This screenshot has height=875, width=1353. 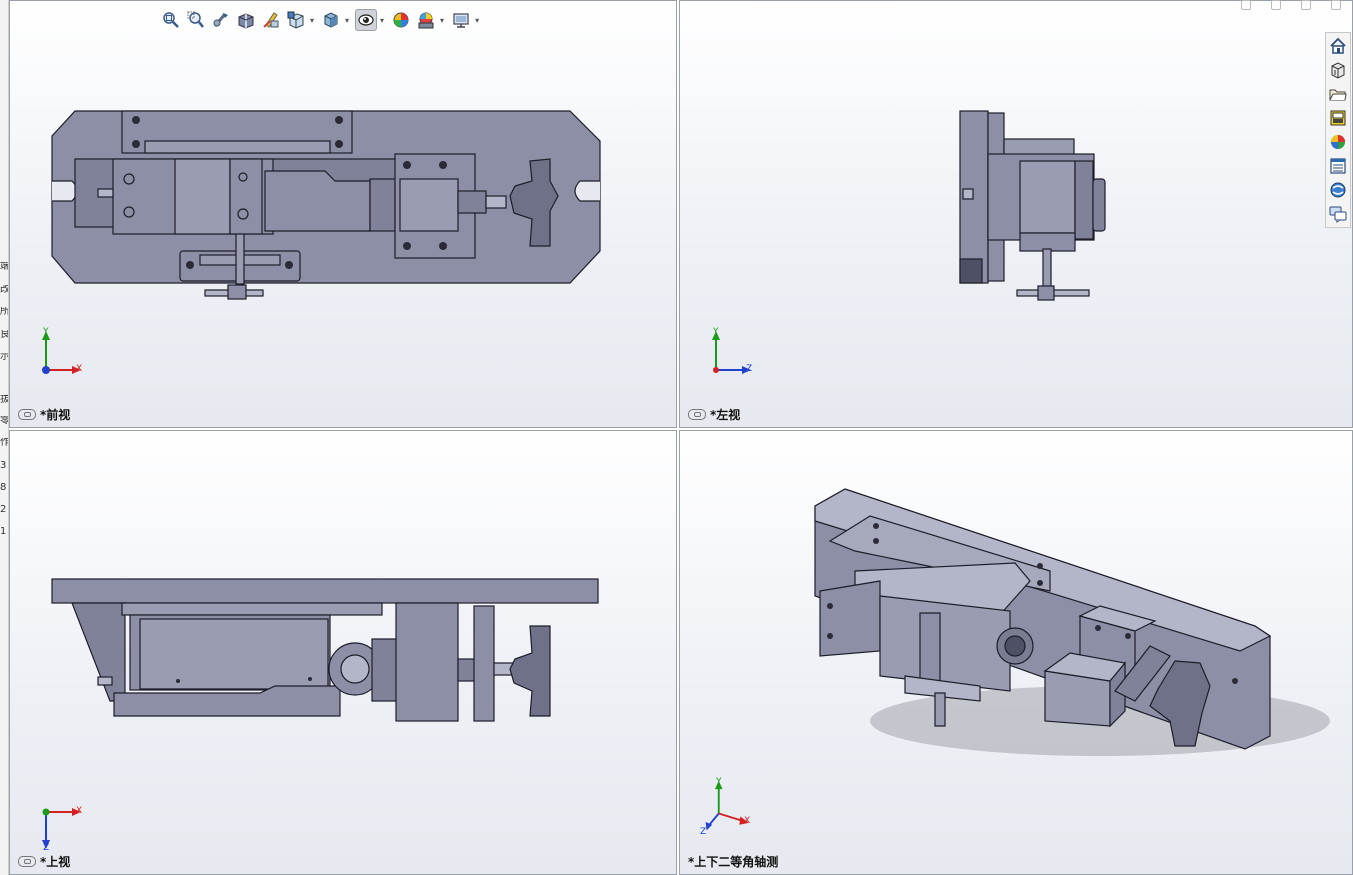 I want to click on view-palette-icon, so click(x=1338, y=118).